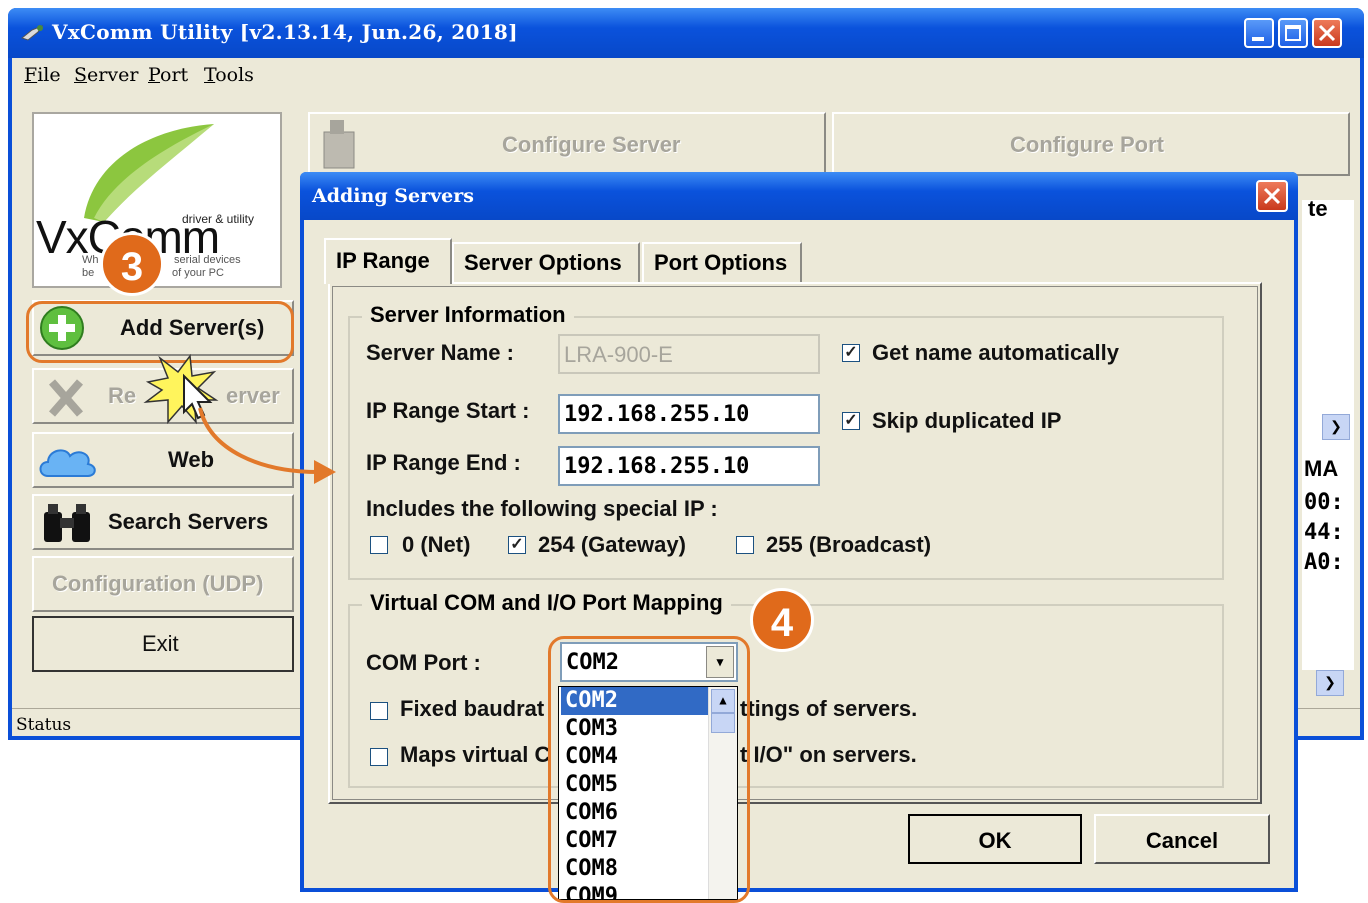 Image resolution: width=1368 pixels, height=903 pixels. I want to click on ok-button: OK, so click(995, 839).